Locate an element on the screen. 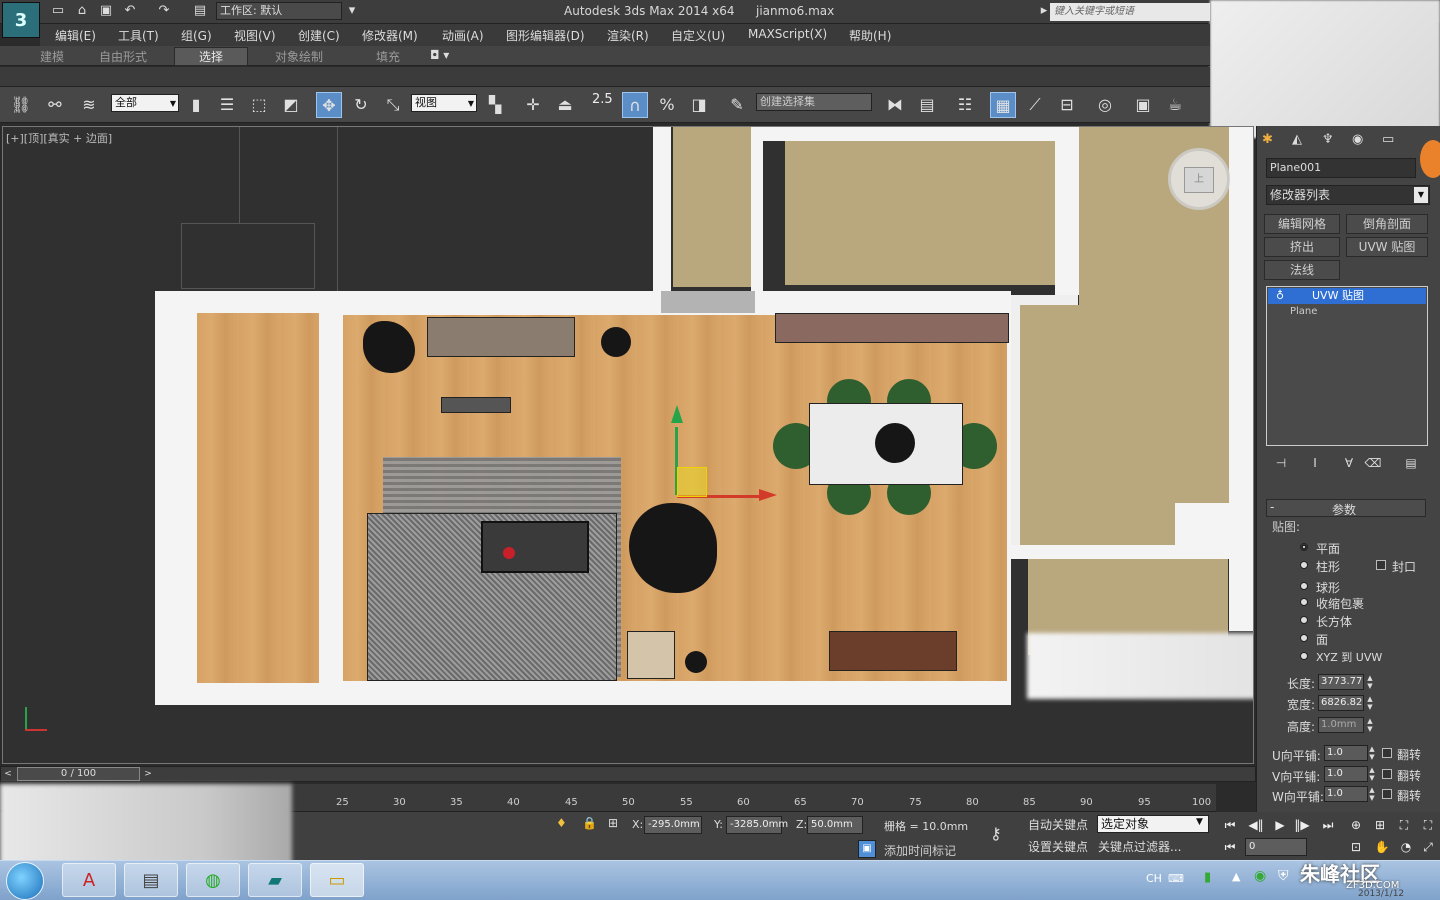 This screenshot has height=900, width=1440. gizmo-y-arrow is located at coordinates (677, 414).